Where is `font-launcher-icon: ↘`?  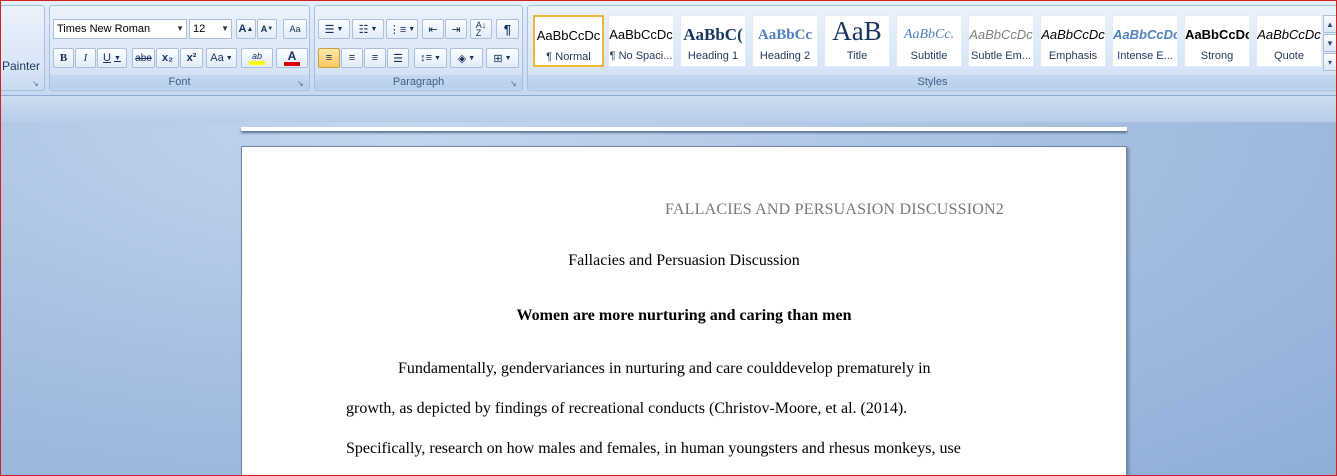
font-launcher-icon: ↘ is located at coordinates (301, 83).